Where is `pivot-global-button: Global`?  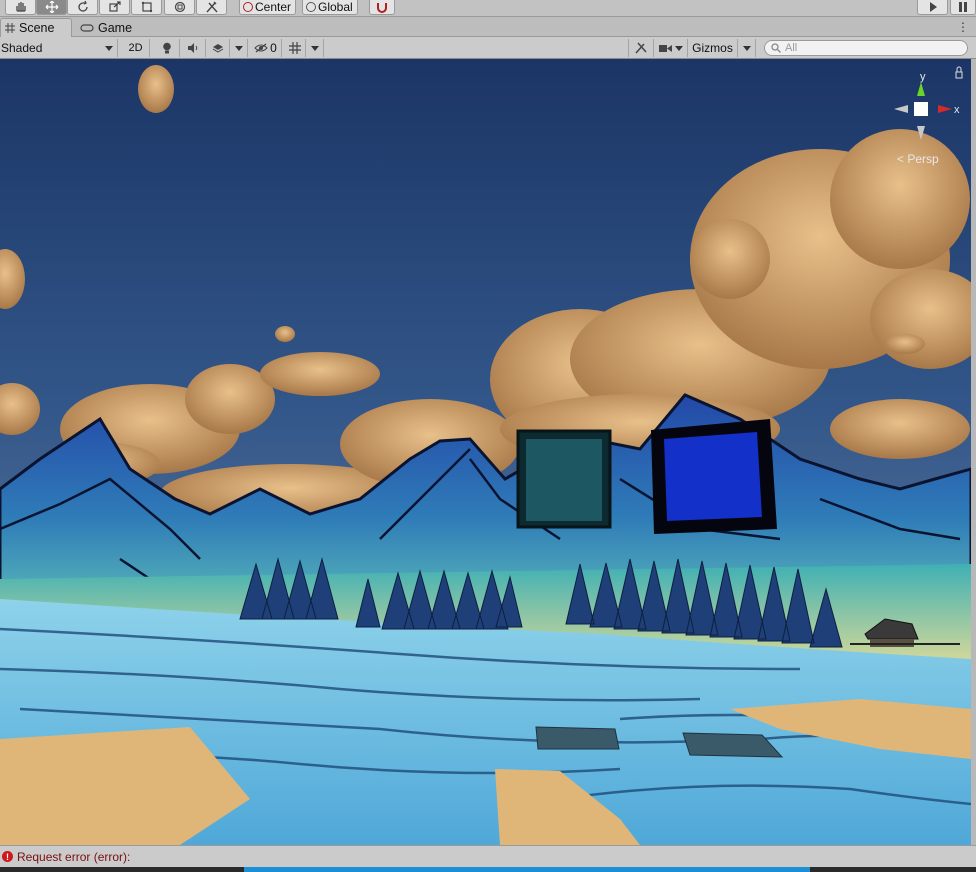
pivot-global-button: Global is located at coordinates (330, 7).